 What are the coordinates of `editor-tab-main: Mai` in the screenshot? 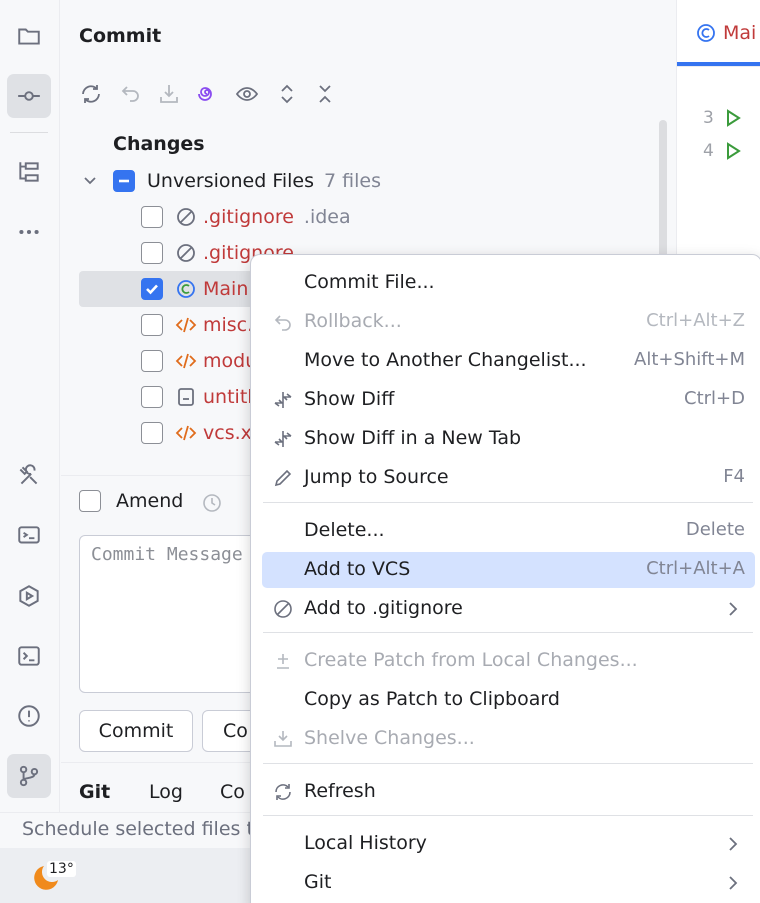 It's located at (725, 33).